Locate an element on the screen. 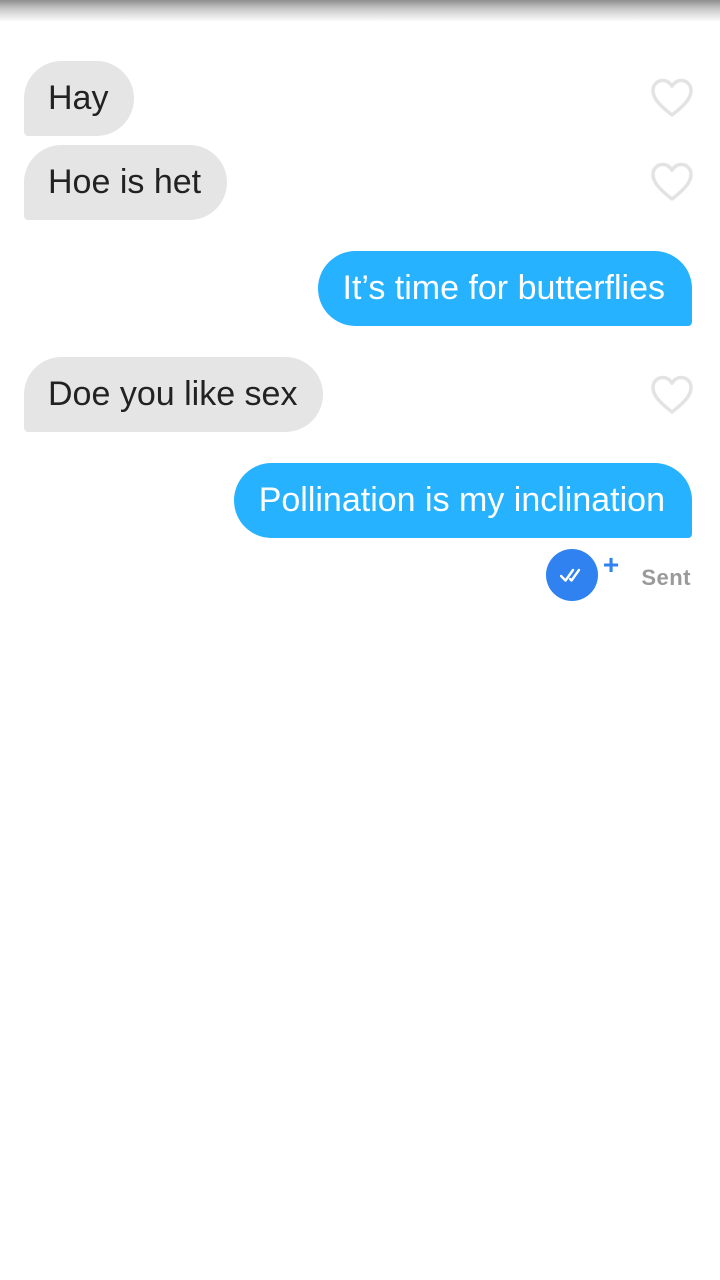  read-receipt-badge is located at coordinates (572, 575).